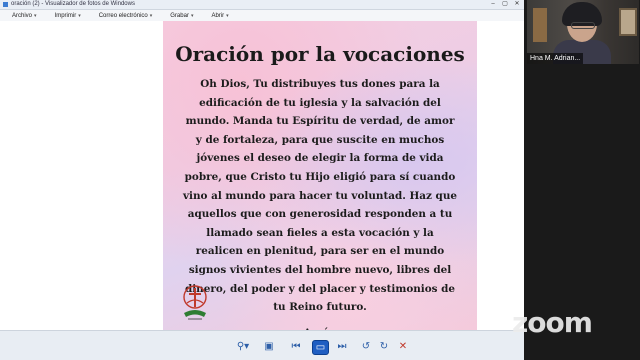 The width and height of the screenshot is (640, 360). I want to click on prayer-line: tu Reino futuro., so click(320, 307).